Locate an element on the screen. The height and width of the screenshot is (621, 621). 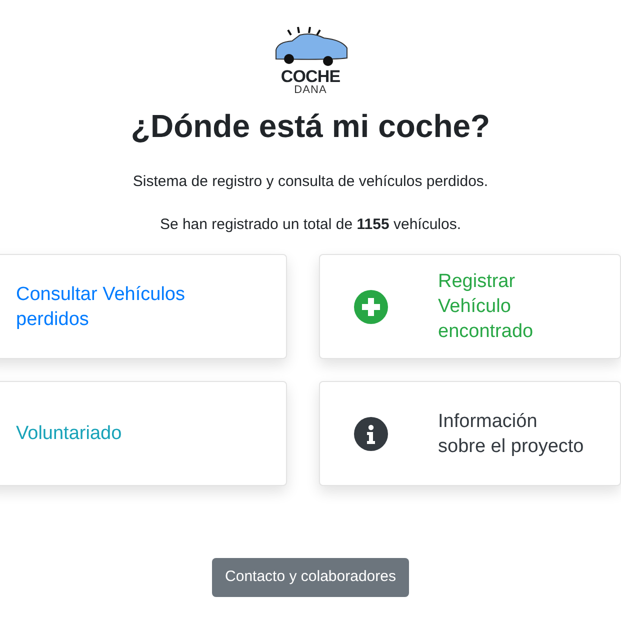
contact-button: Contacto y colaboradores is located at coordinates (310, 577).